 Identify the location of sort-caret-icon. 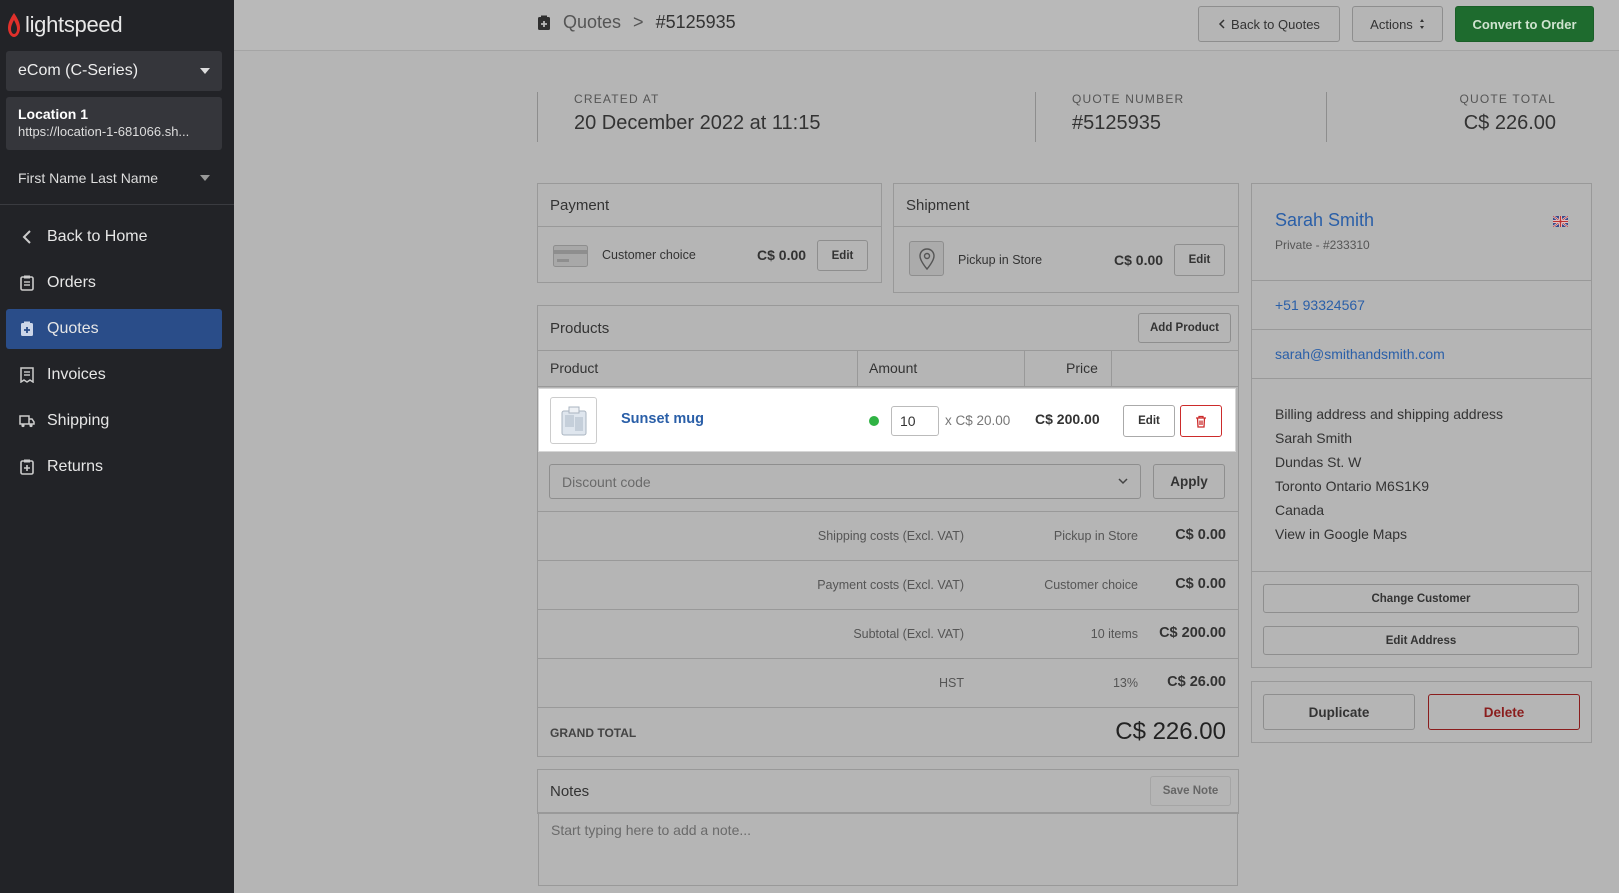
(1421, 24).